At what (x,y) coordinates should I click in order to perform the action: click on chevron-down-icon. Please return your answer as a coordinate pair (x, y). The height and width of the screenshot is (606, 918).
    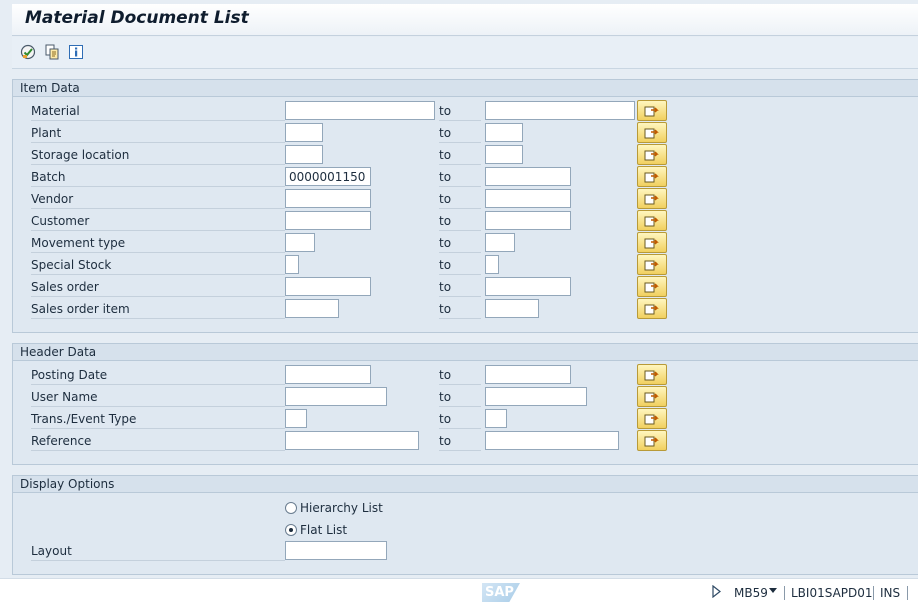
    Looking at the image, I should click on (773, 591).